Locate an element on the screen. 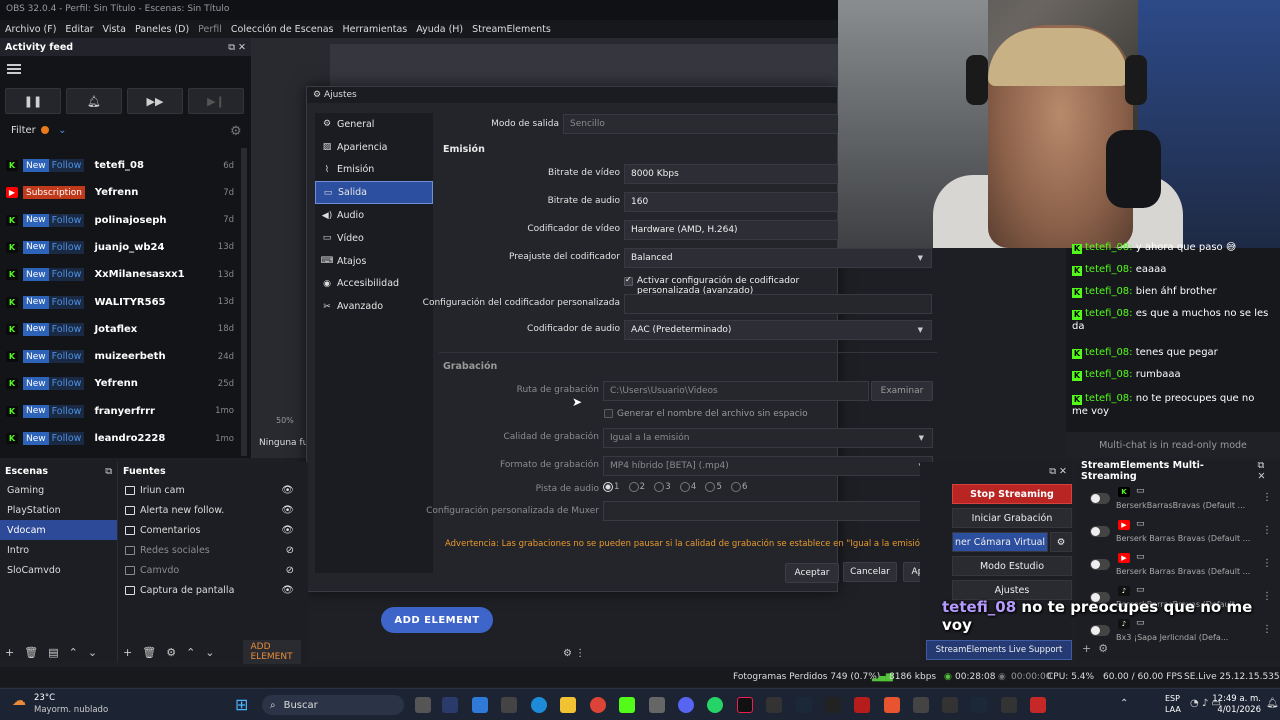 The height and width of the screenshot is (720, 1280). scene-item: PlayStation is located at coordinates (58, 510).